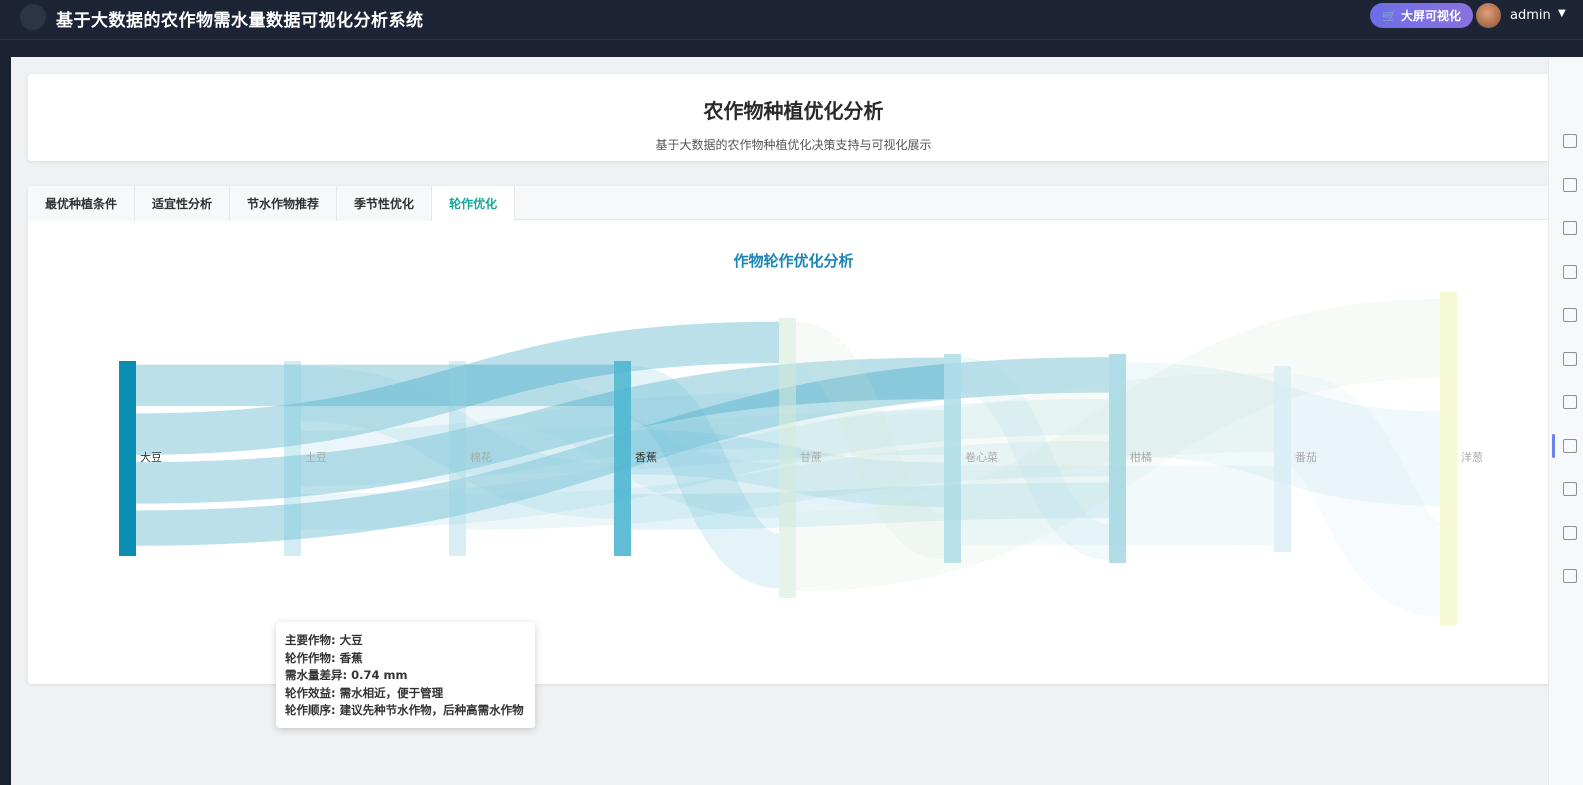  Describe the element at coordinates (1565, 421) in the screenshot. I see `right-sidebar` at that location.